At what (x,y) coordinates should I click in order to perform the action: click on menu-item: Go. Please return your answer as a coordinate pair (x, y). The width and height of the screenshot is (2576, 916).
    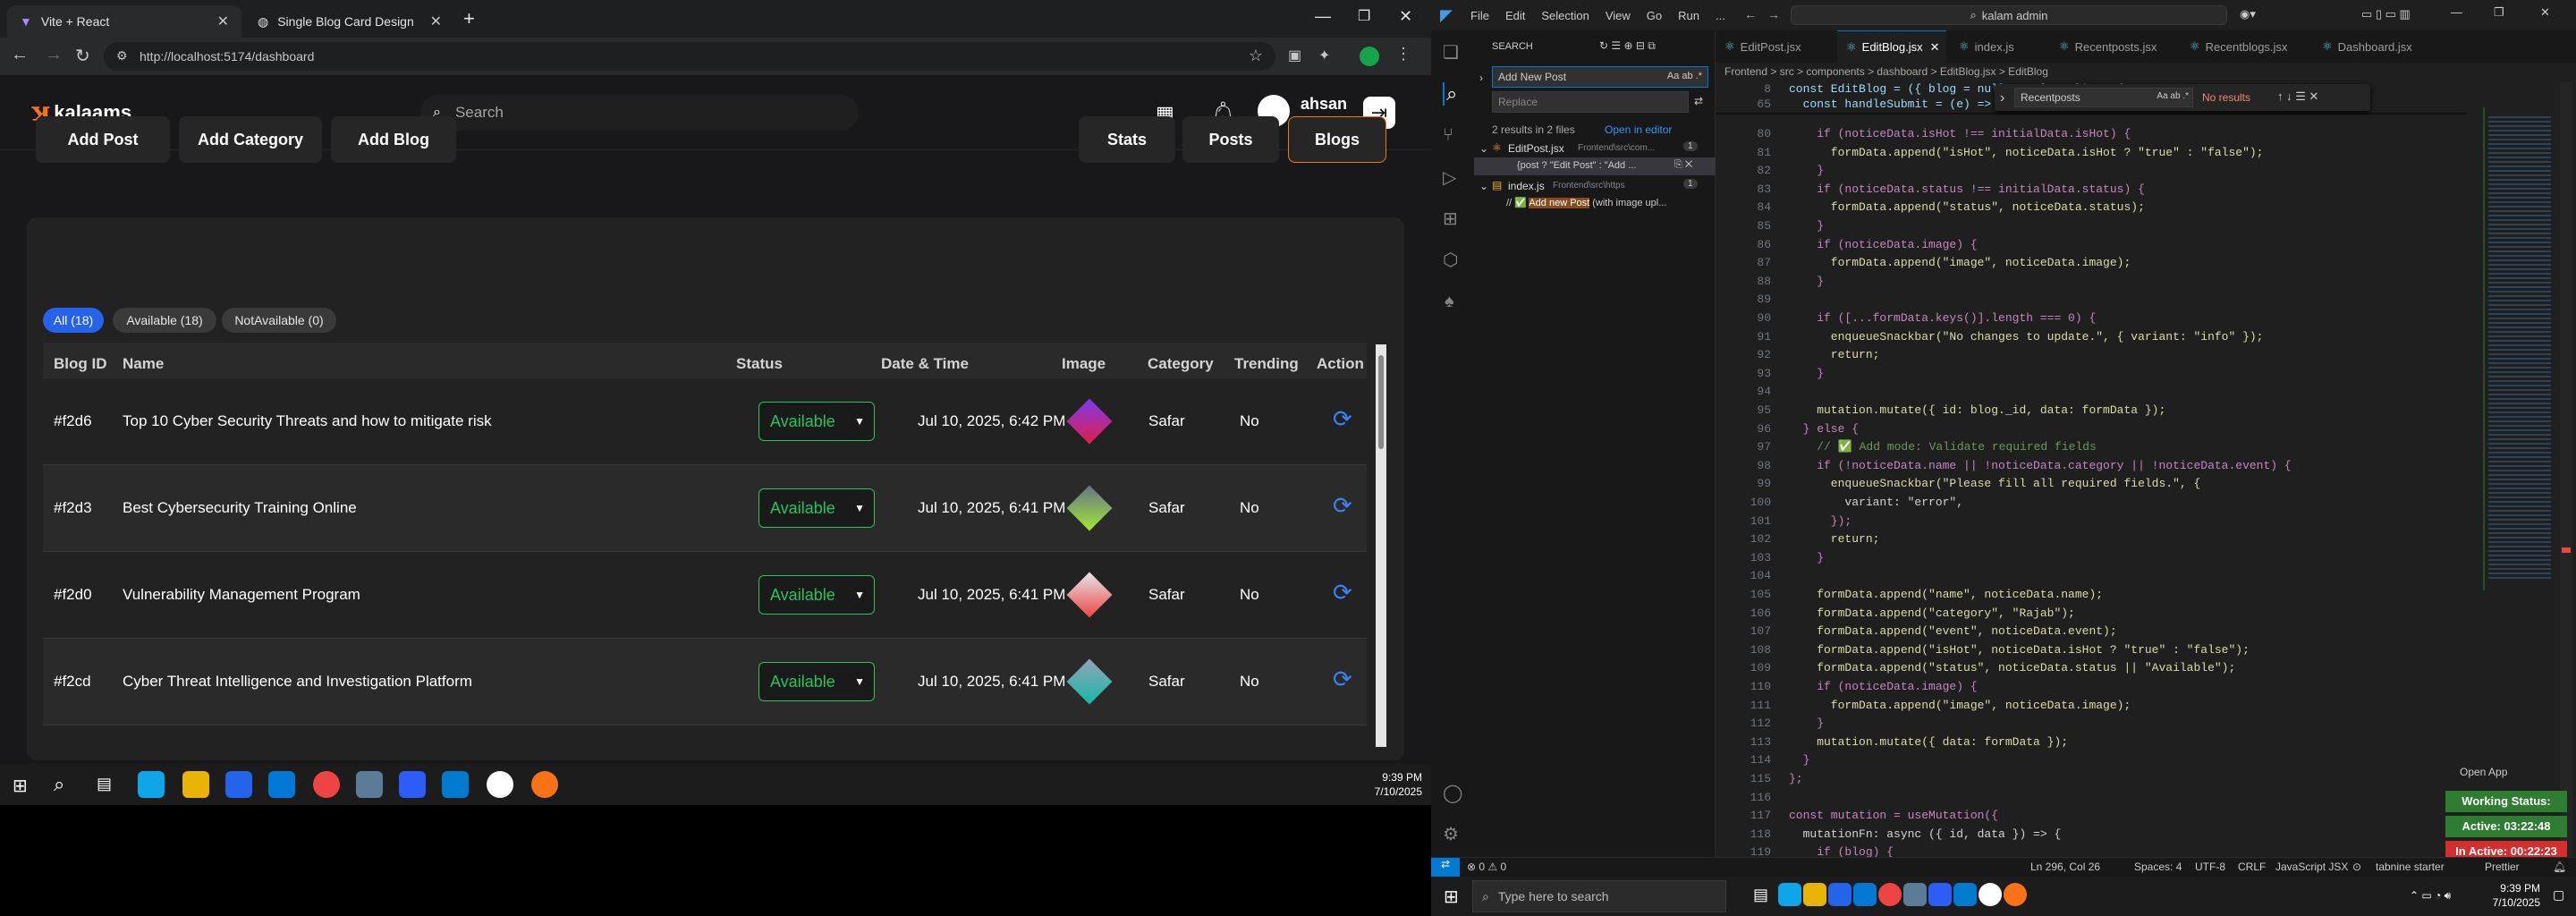
    Looking at the image, I should click on (1654, 15).